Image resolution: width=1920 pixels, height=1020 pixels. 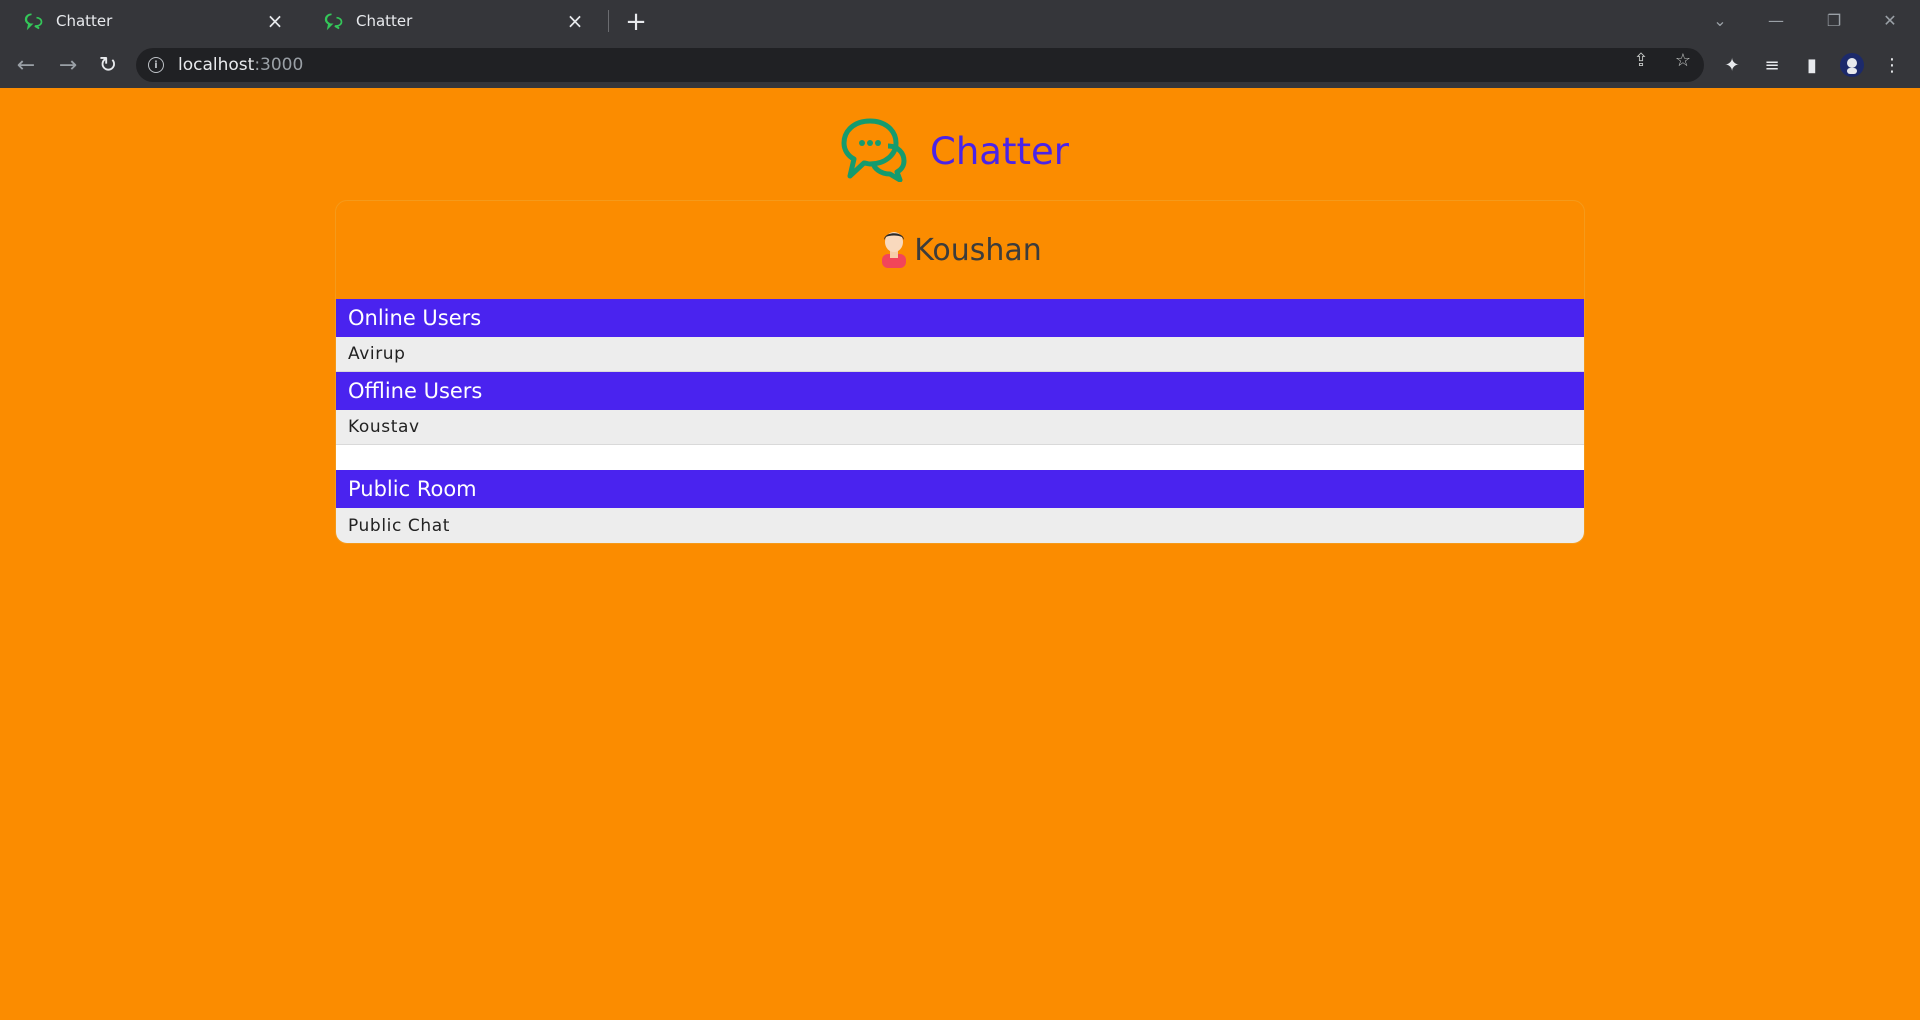 What do you see at coordinates (999, 151) in the screenshot?
I see `brand-title: Chatter` at bounding box center [999, 151].